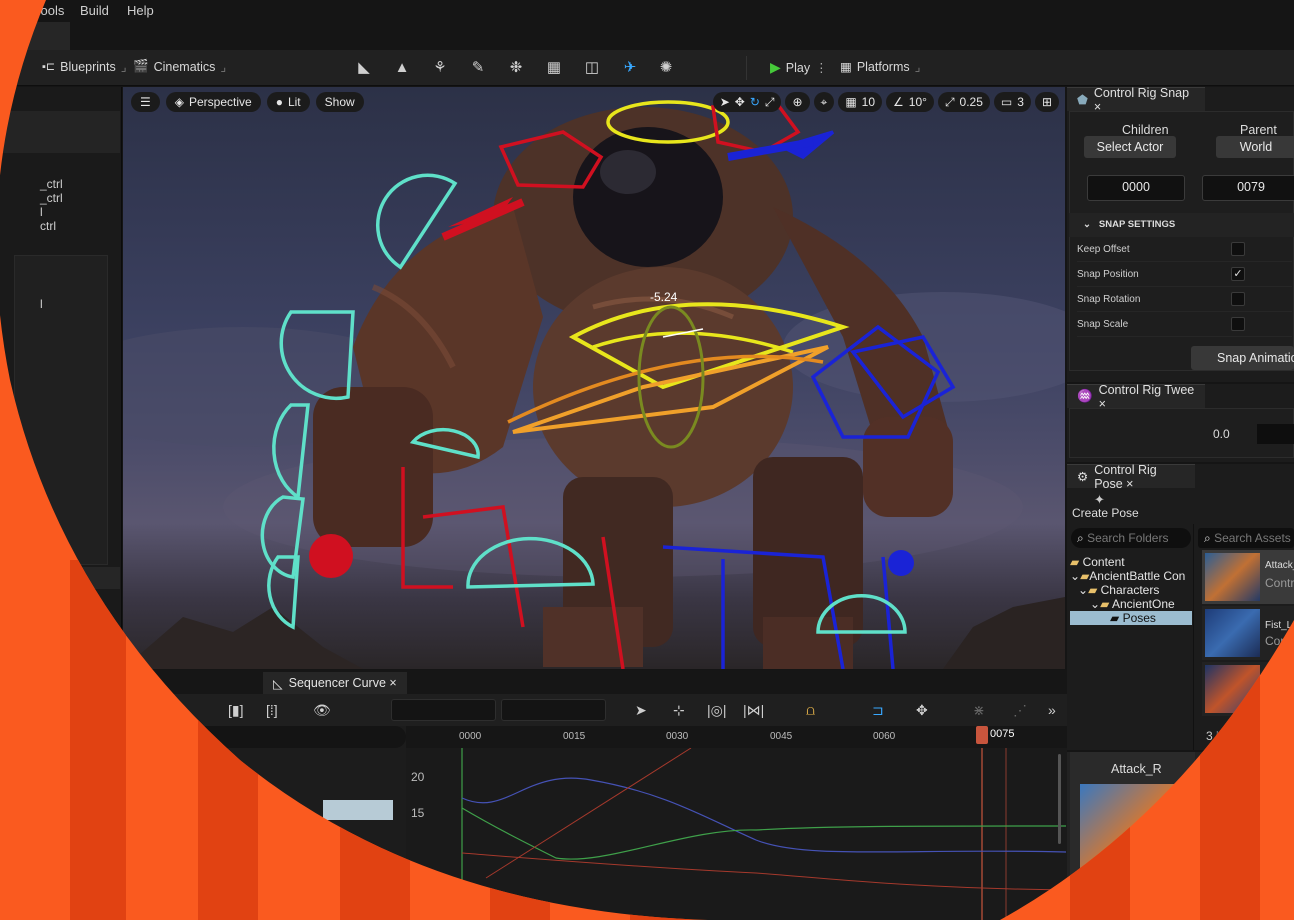 This screenshot has height=920, width=1294. Describe the element at coordinates (1059, 799) in the screenshot. I see `curve-scrollbar` at that location.